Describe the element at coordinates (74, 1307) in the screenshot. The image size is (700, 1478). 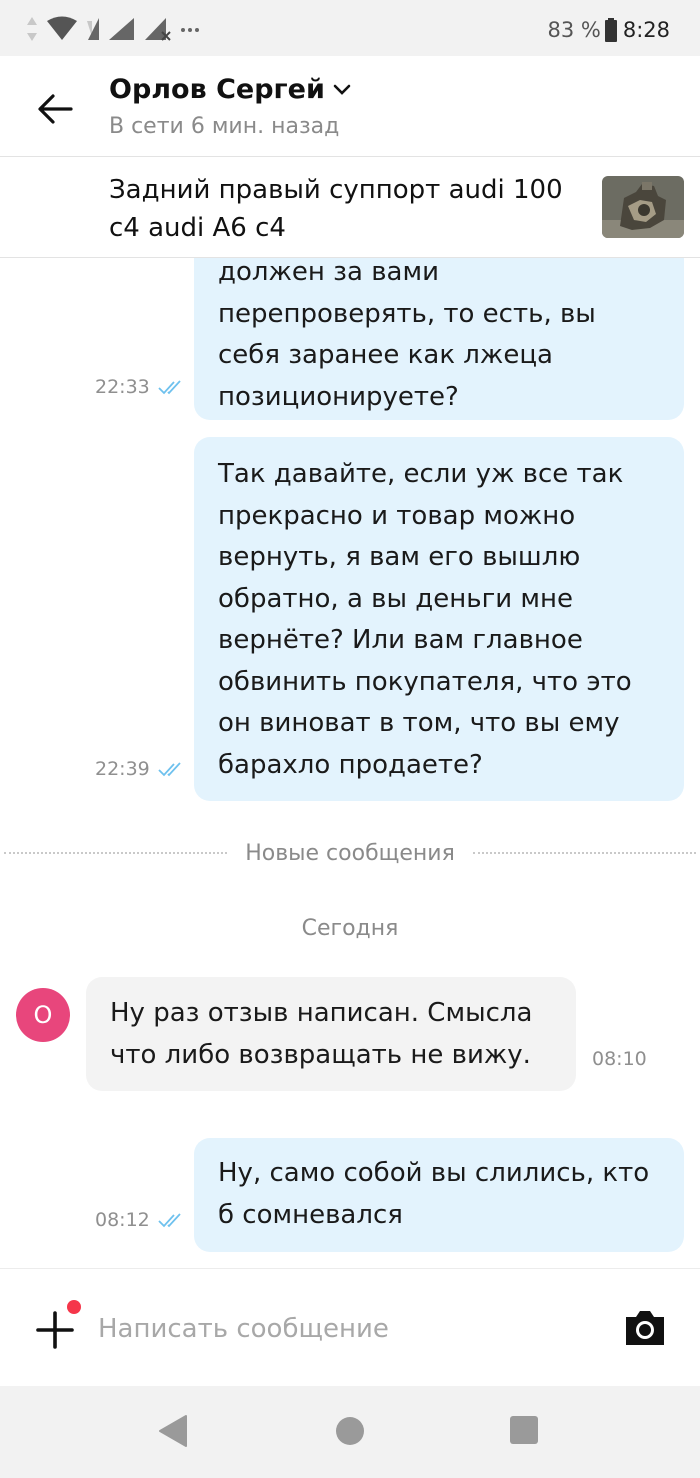
I see `notification-dot` at that location.